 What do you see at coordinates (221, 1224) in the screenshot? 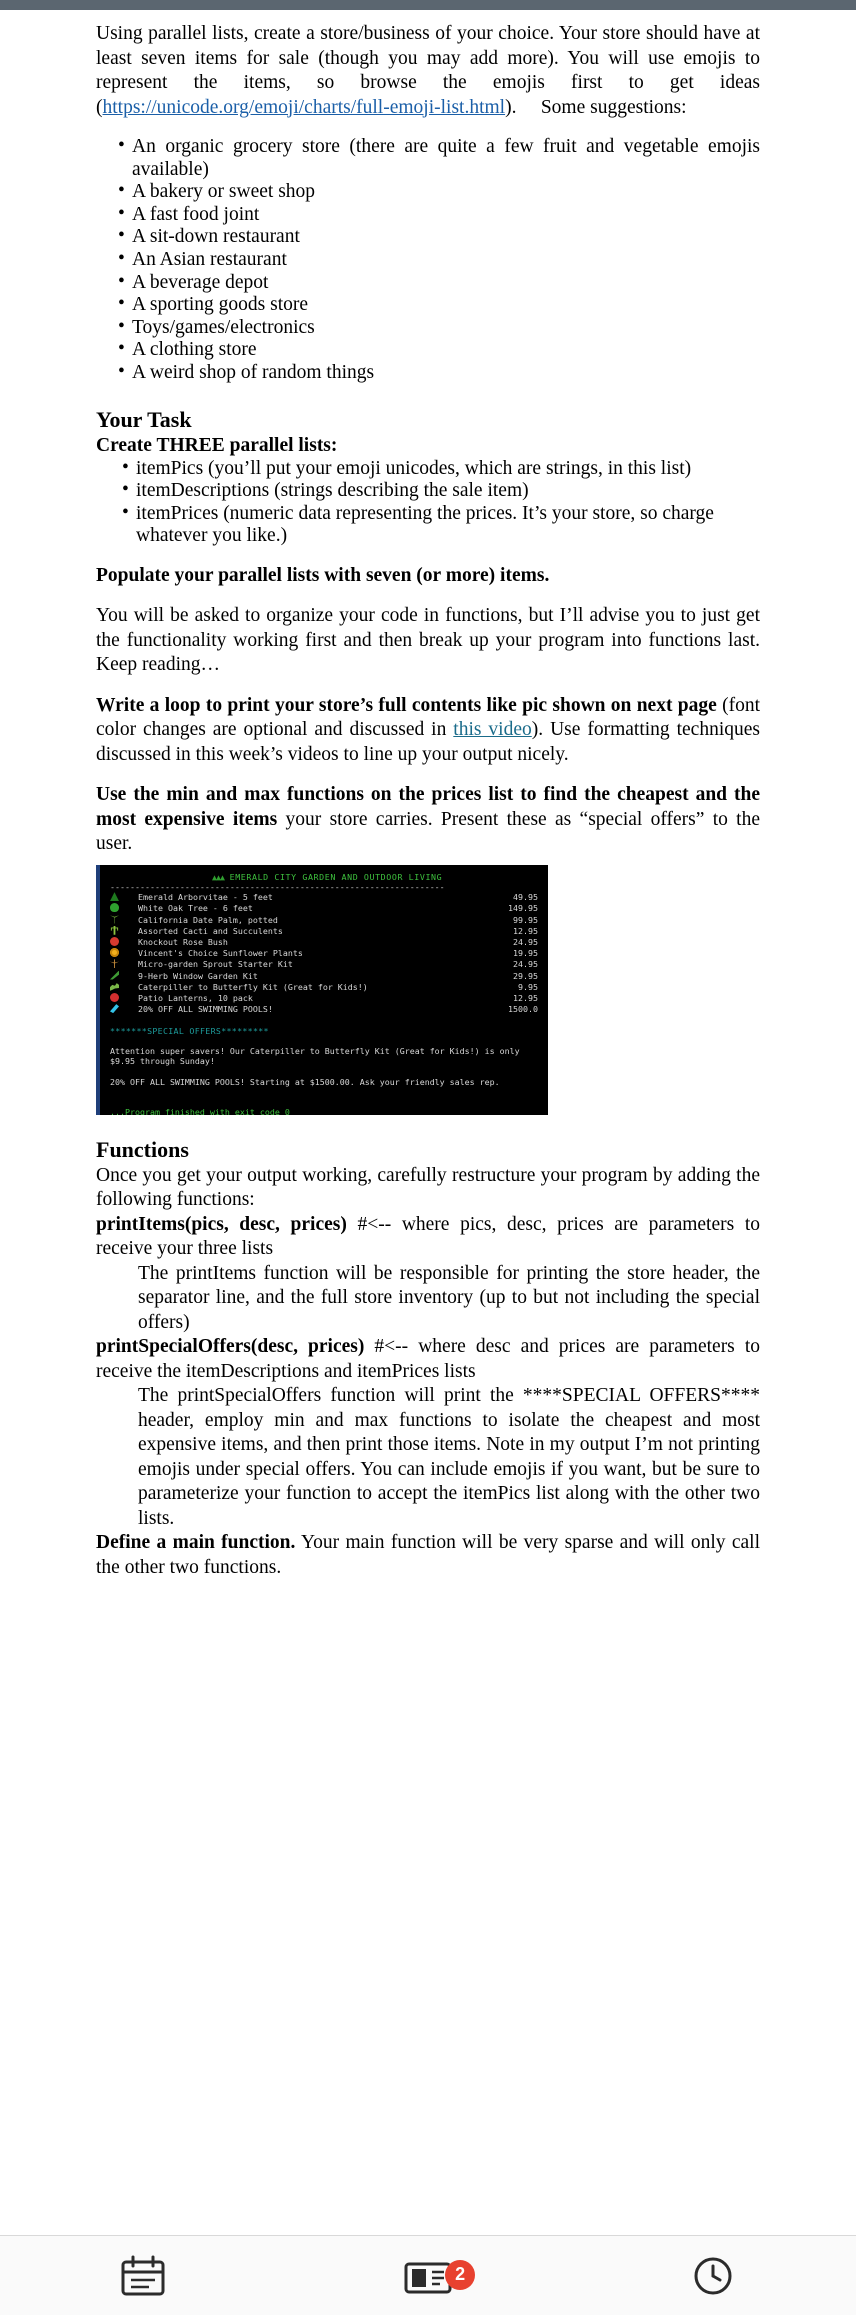
I see `print-items-bold: printItems(pics, desc, prices)` at bounding box center [221, 1224].